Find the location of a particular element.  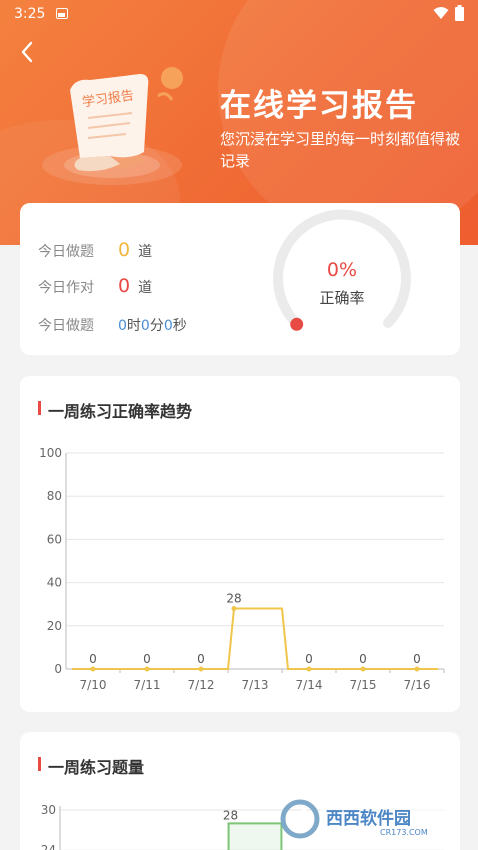

accuracy-series-line is located at coordinates (255, 638).